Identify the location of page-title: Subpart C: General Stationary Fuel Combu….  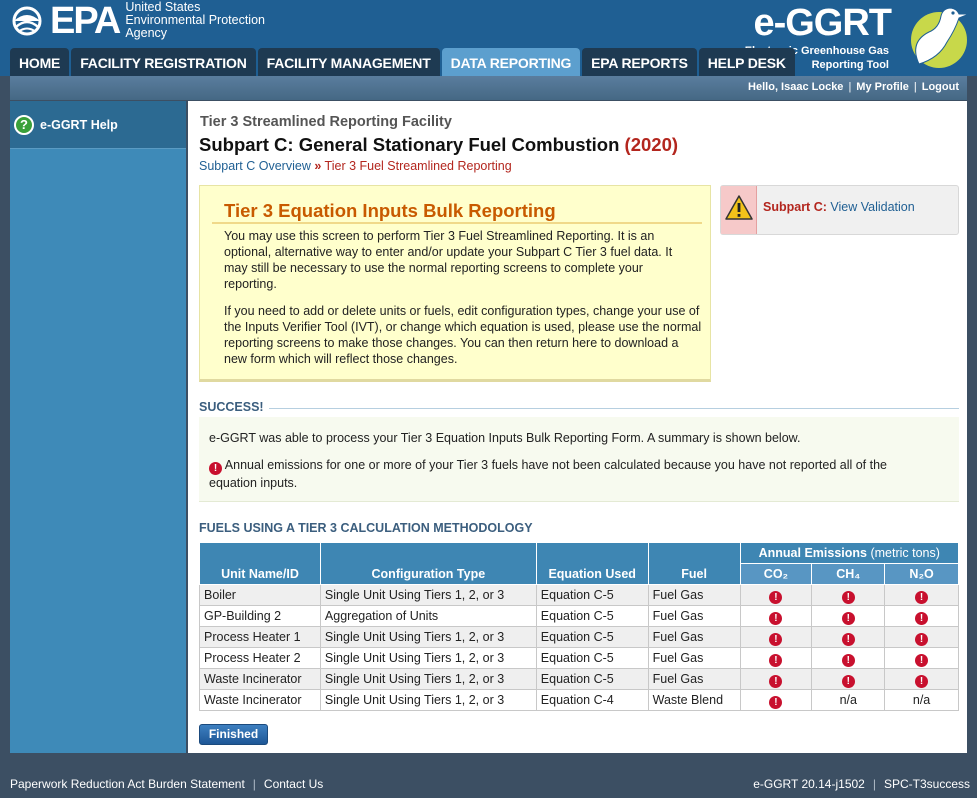
(438, 145).